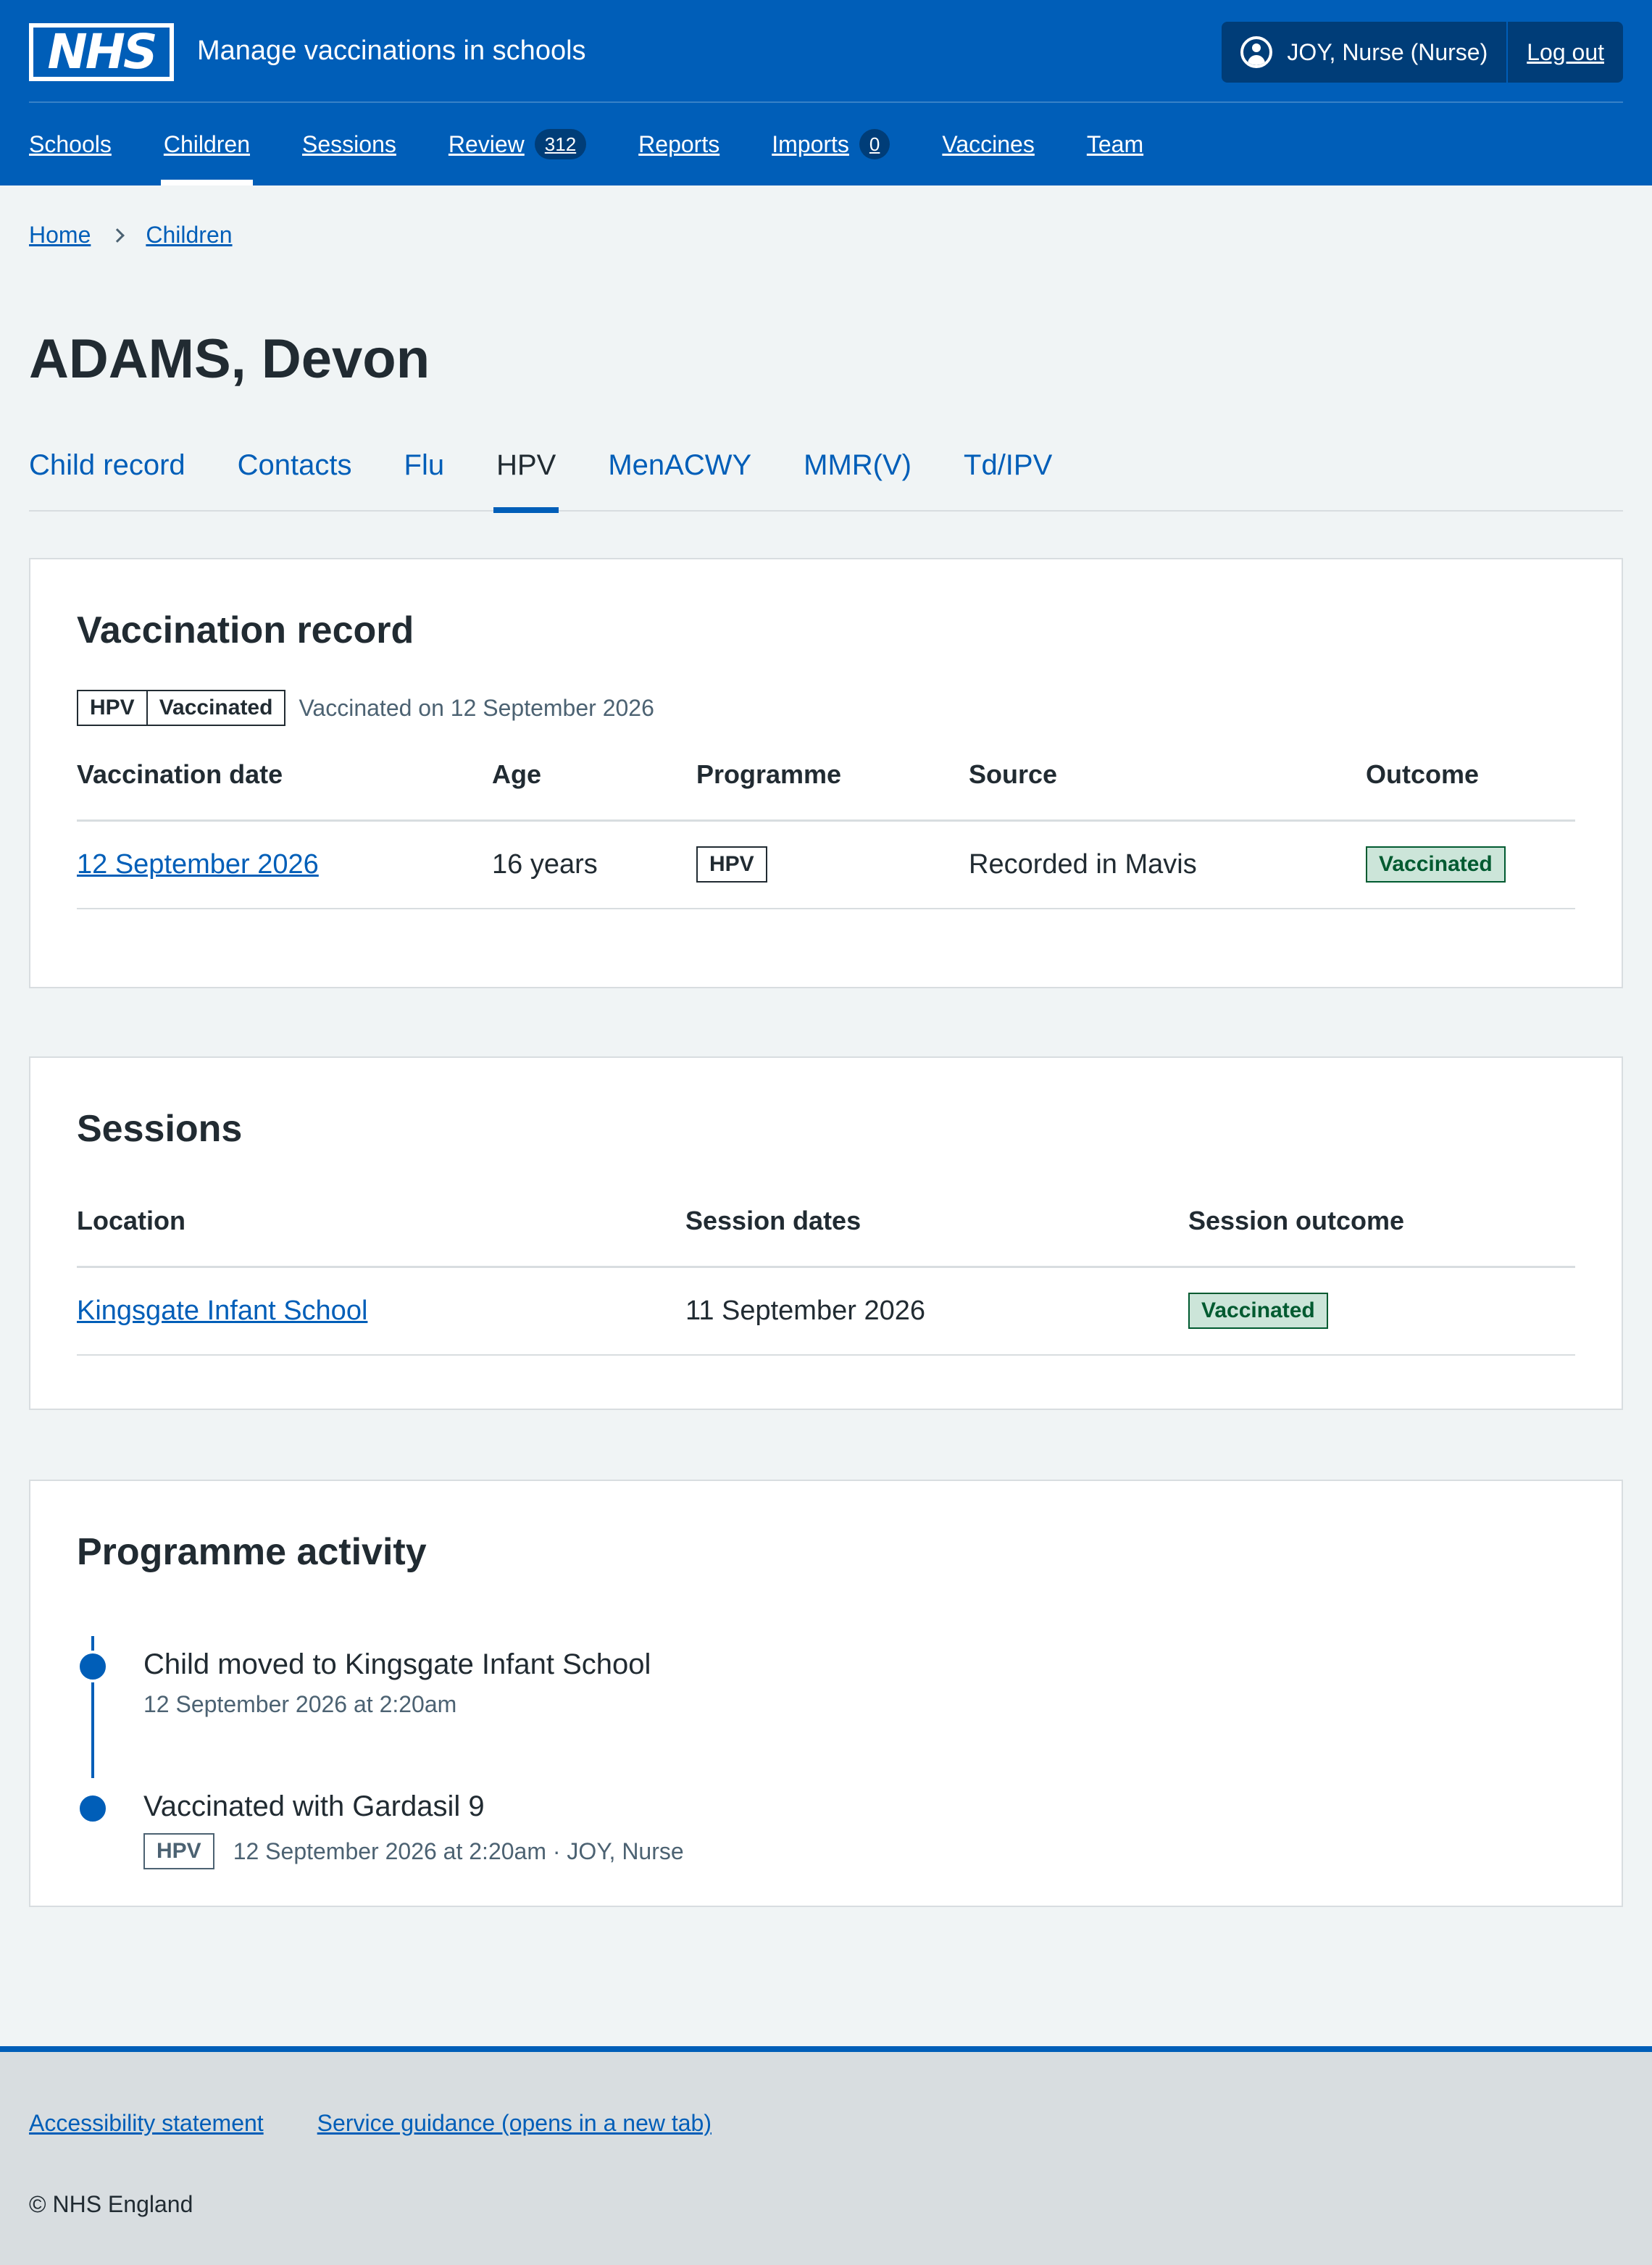 The width and height of the screenshot is (1652, 2265). What do you see at coordinates (810, 144) in the screenshot?
I see `nav-item-label: Imports` at bounding box center [810, 144].